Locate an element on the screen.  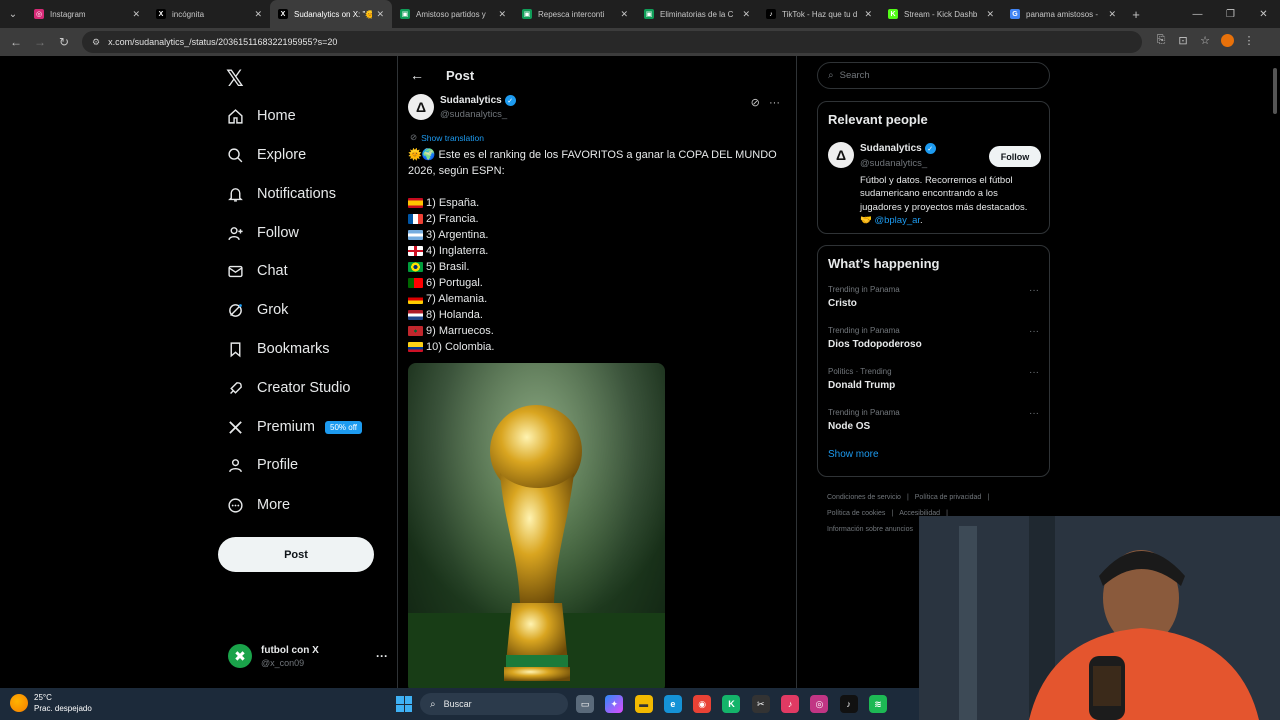
file-explorer-icon: ▬ is located at coordinates (643, 704).